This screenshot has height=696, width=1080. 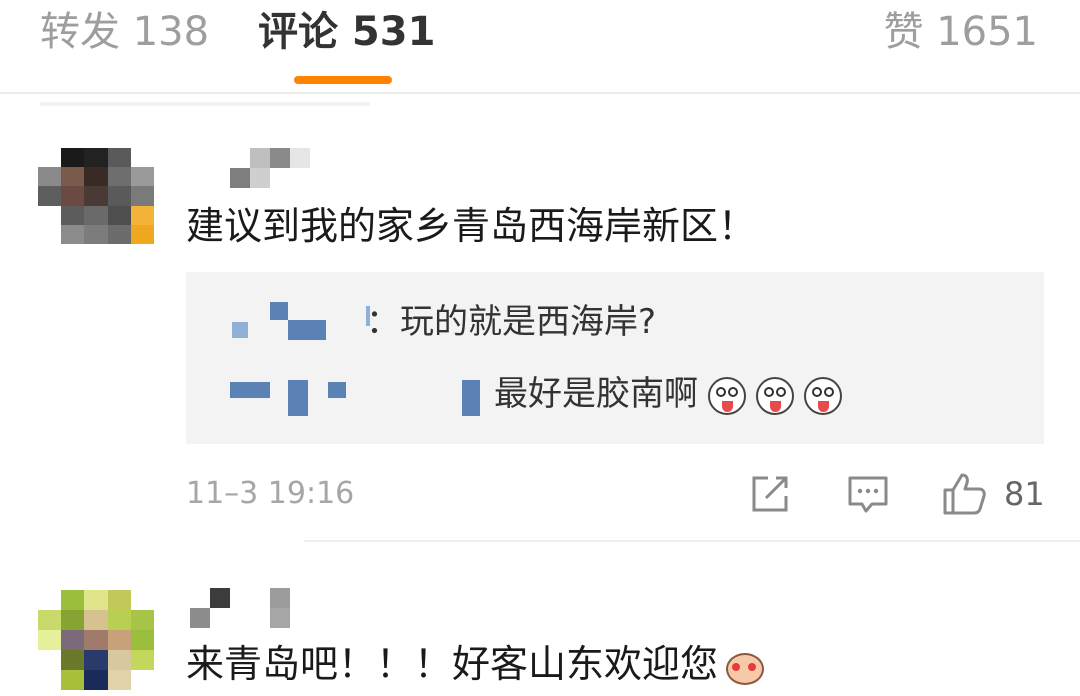 I want to click on comment-text: 建议到我的家乡青岛西海岸新区！, so click(x=471, y=226).